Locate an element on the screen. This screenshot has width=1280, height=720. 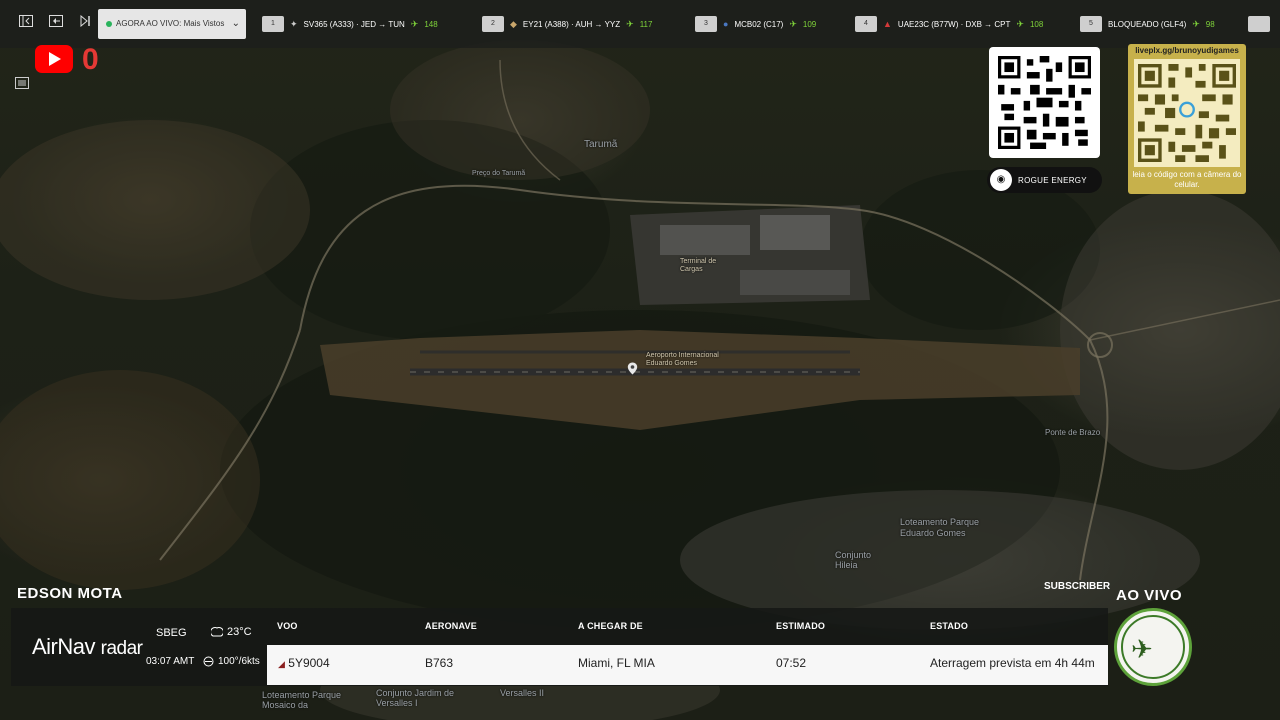
slot-count: 117 is located at coordinates (646, 24).